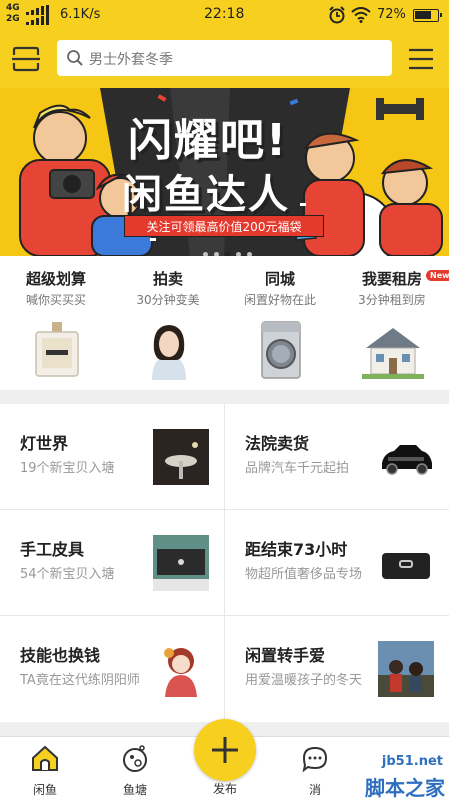 The width and height of the screenshot is (449, 800). Describe the element at coordinates (134, 790) in the screenshot. I see `tab-label: 鱼塘` at that location.